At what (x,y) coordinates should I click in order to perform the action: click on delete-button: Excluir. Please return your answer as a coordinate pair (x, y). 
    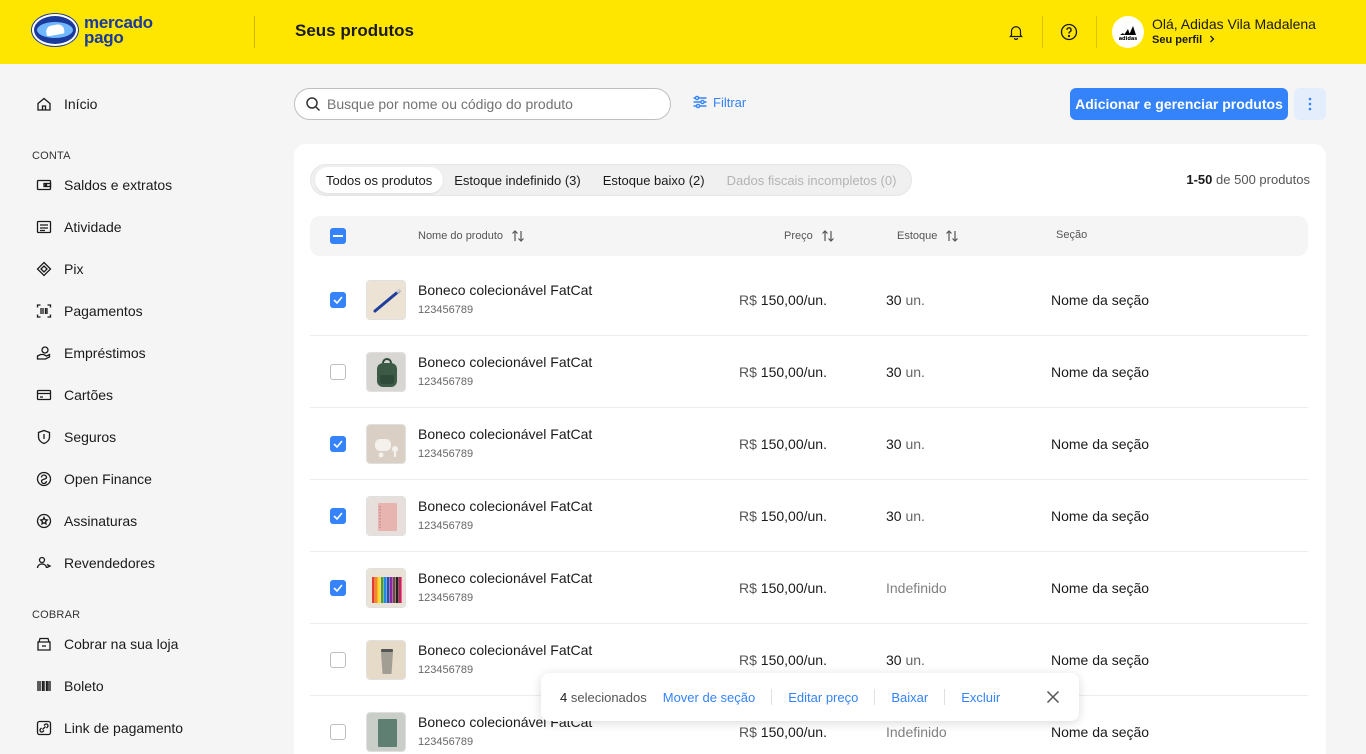
    Looking at the image, I should click on (980, 697).